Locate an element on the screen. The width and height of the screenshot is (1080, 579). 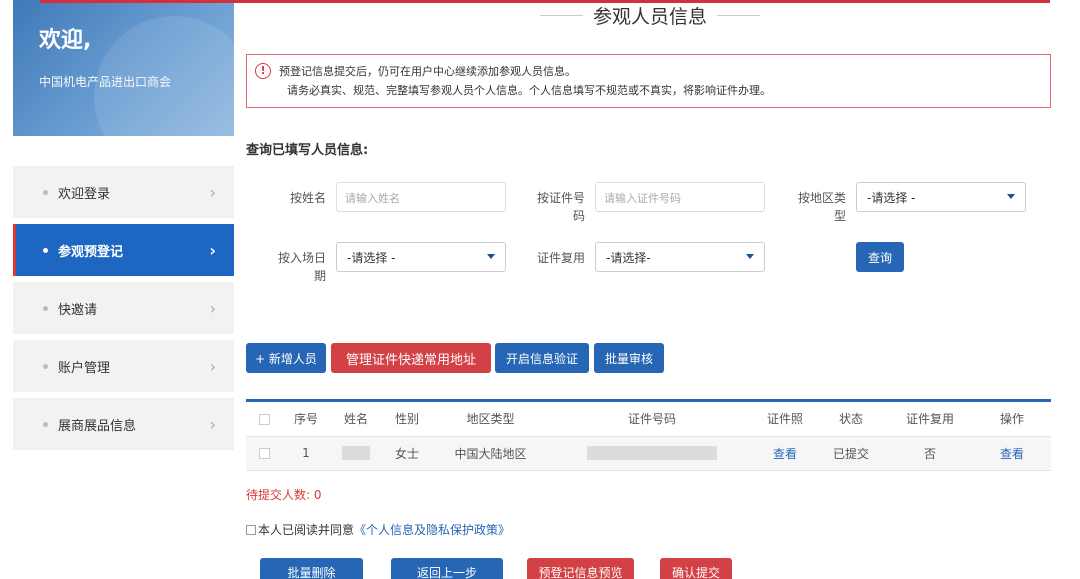
confirm-submit-button: 确认提交 is located at coordinates (696, 568).